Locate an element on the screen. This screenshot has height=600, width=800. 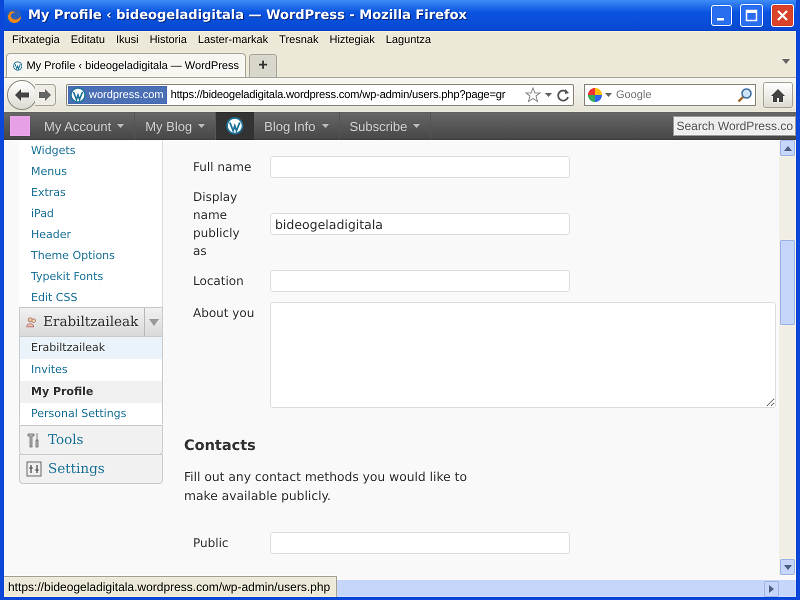
firefox-icon is located at coordinates (14, 16).